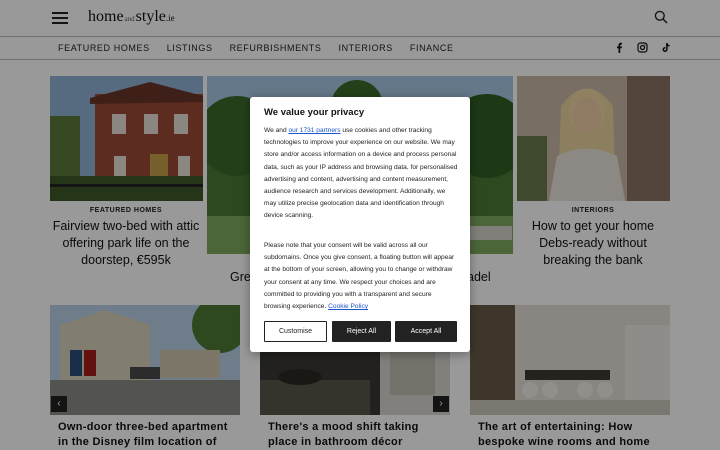  I want to click on cookie-policy-link: Cookie Policy, so click(348, 306).